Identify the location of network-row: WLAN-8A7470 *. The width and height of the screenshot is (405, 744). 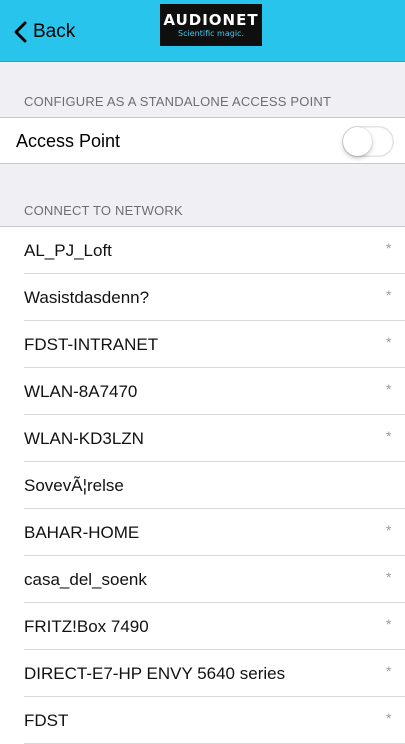
(202, 391).